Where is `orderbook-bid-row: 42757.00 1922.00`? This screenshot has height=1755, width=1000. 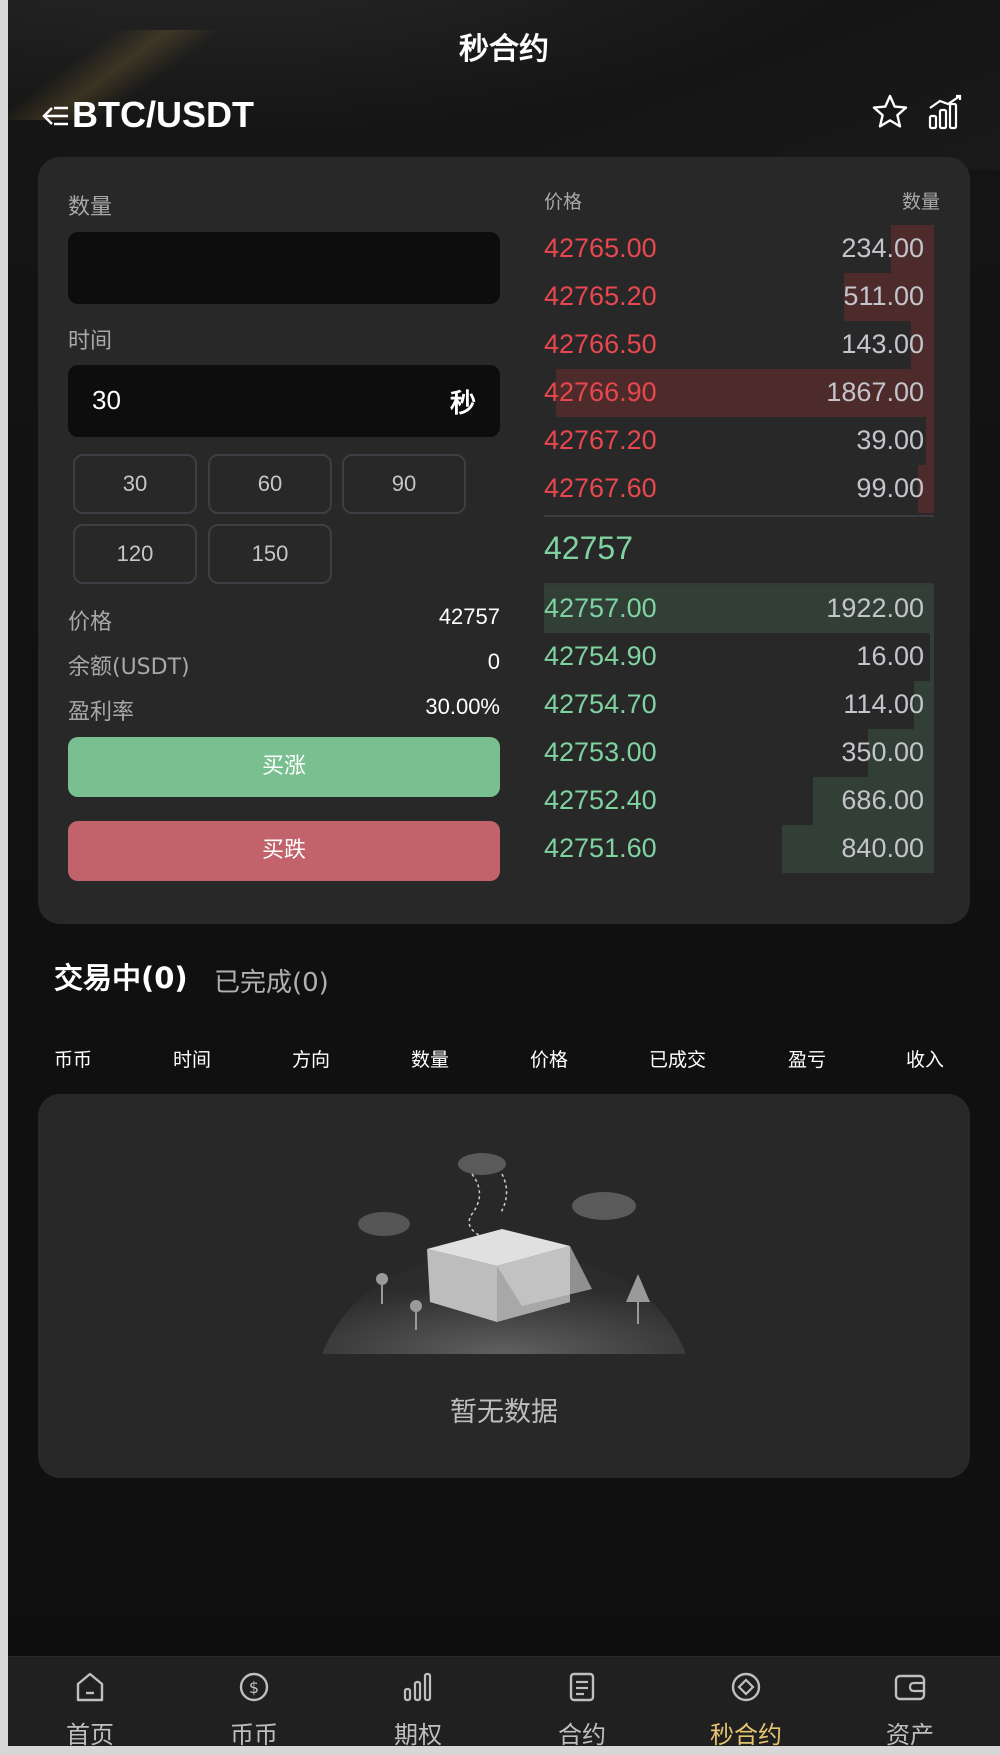
orderbook-bid-row: 42757.00 1922.00 is located at coordinates (739, 609).